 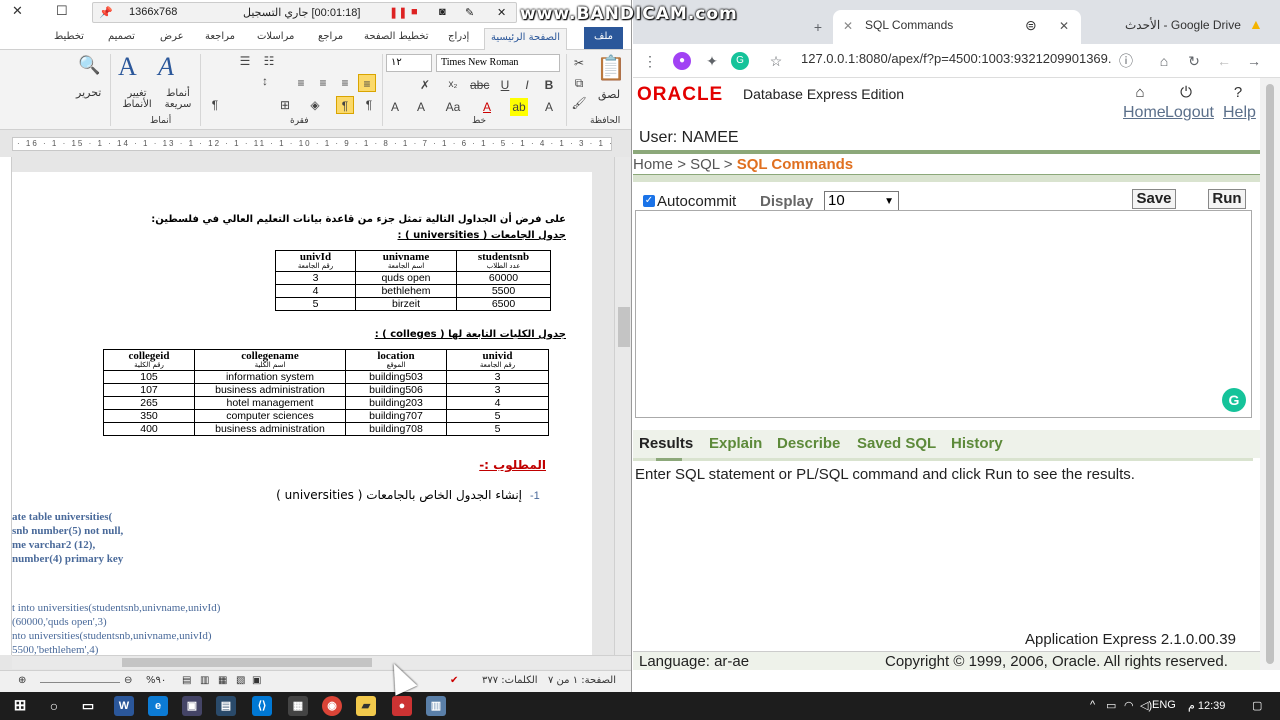 I want to click on edge-taskbar-icon: e, so click(x=158, y=706).